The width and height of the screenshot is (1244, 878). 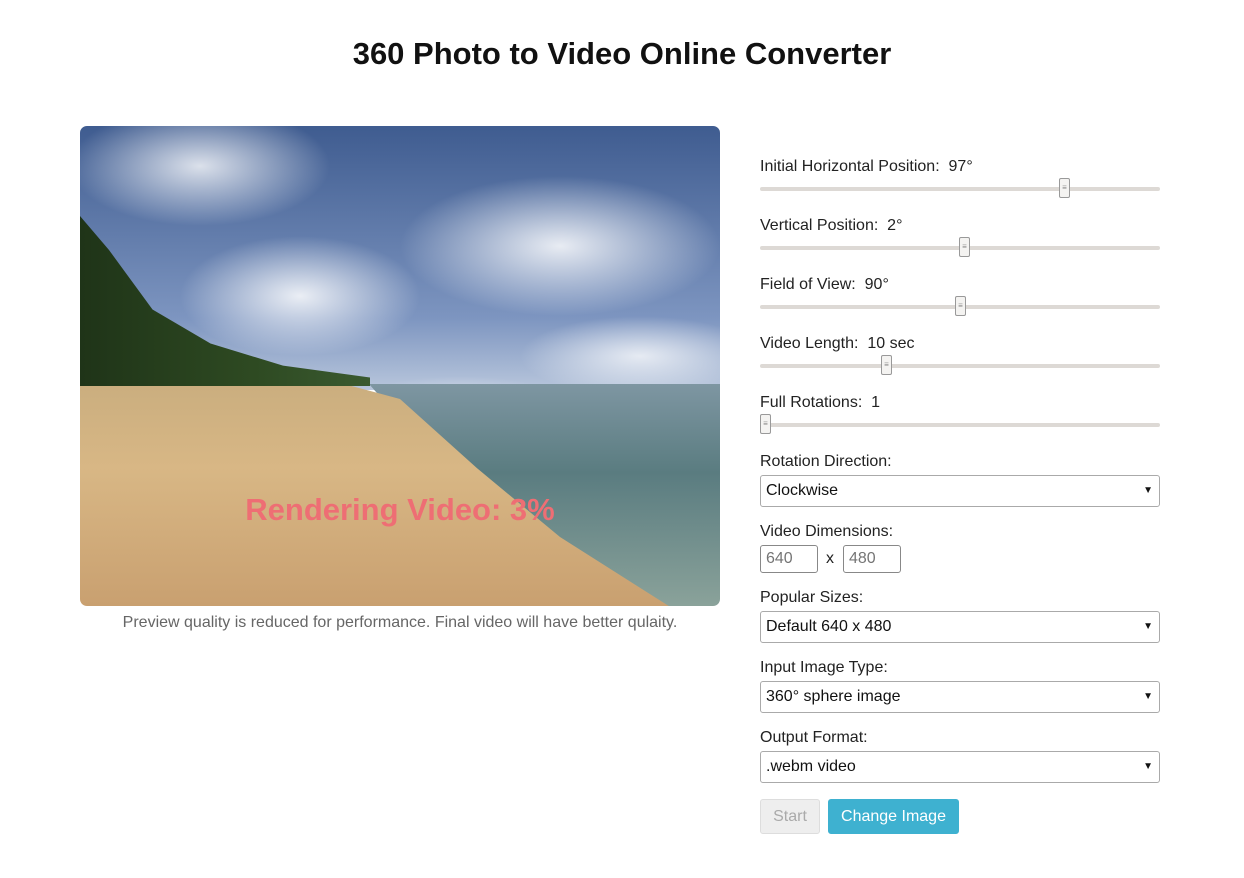 I want to click on field-of-view-label: Field of View: 90°, so click(x=824, y=284).